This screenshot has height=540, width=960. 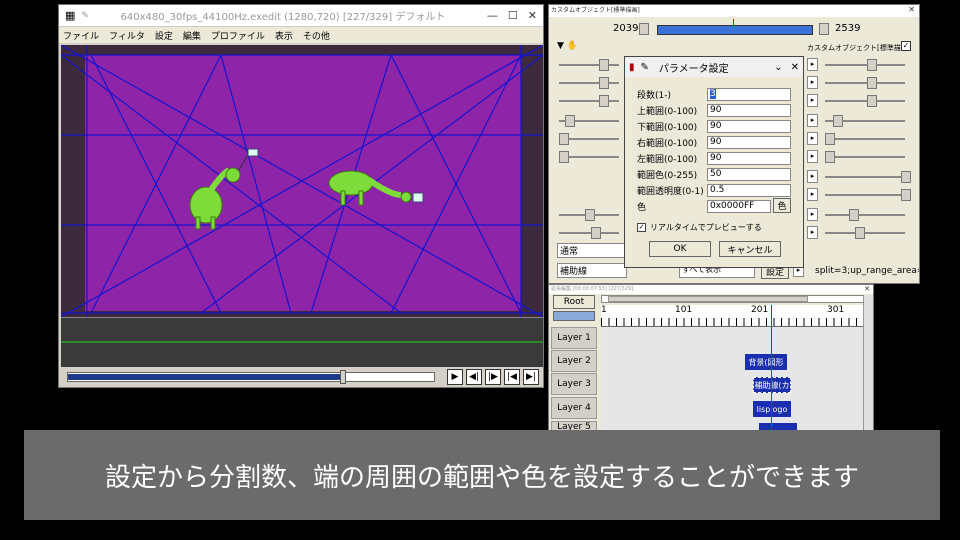 I want to click on menu-edit: 編集, so click(x=192, y=35).